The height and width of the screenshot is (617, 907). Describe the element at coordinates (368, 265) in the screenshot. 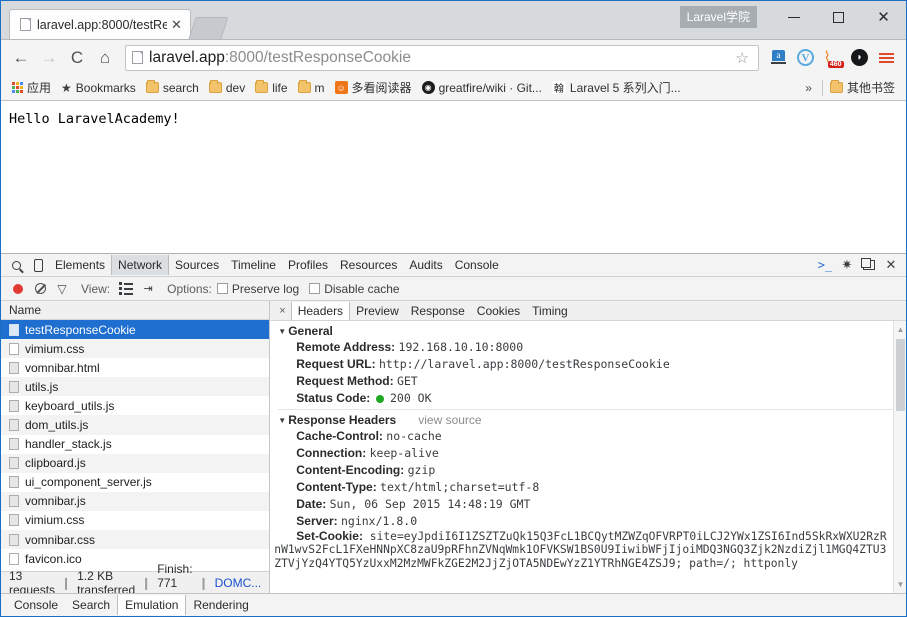

I see `tab-resources: Resources` at that location.